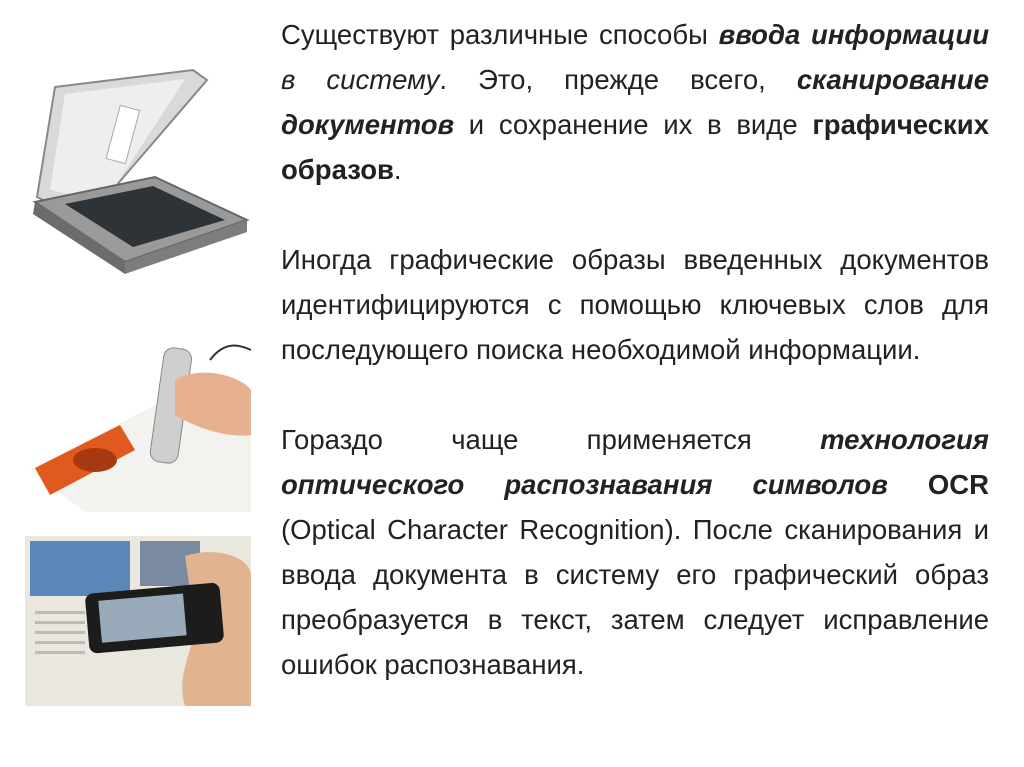  What do you see at coordinates (551, 439) in the screenshot?
I see `text-segment: Гораздо чаще применяется` at bounding box center [551, 439].